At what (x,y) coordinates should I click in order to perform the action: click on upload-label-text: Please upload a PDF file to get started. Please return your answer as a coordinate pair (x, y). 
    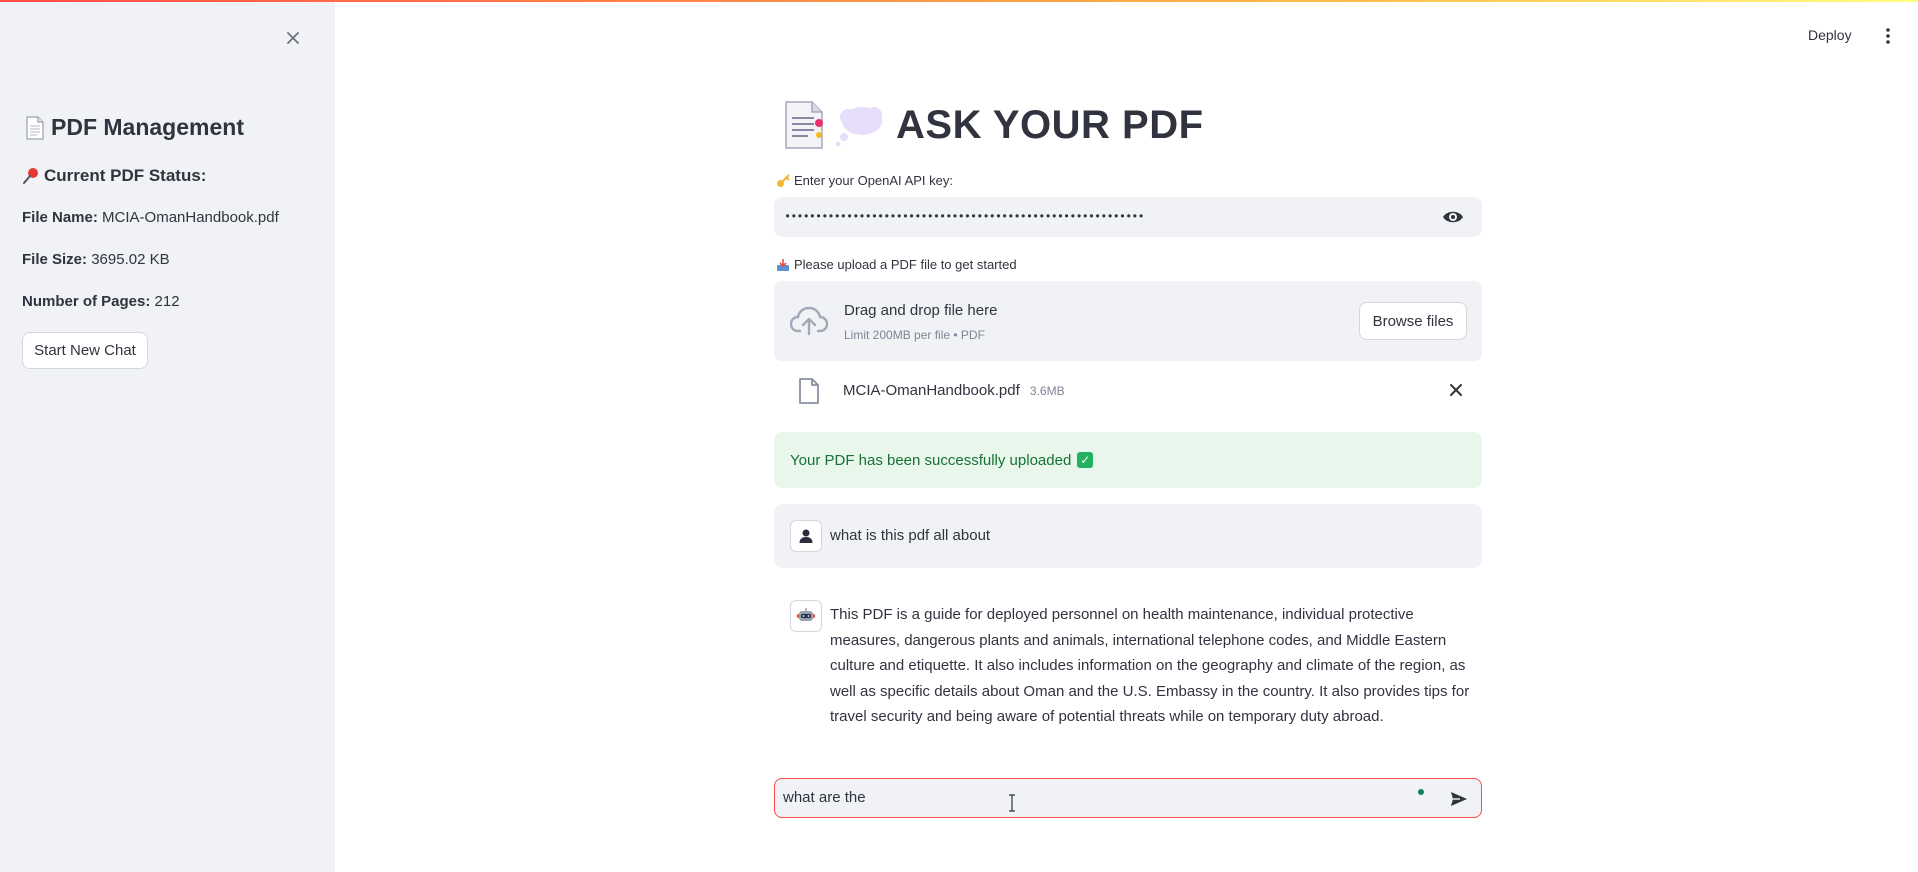
    Looking at the image, I should click on (905, 264).